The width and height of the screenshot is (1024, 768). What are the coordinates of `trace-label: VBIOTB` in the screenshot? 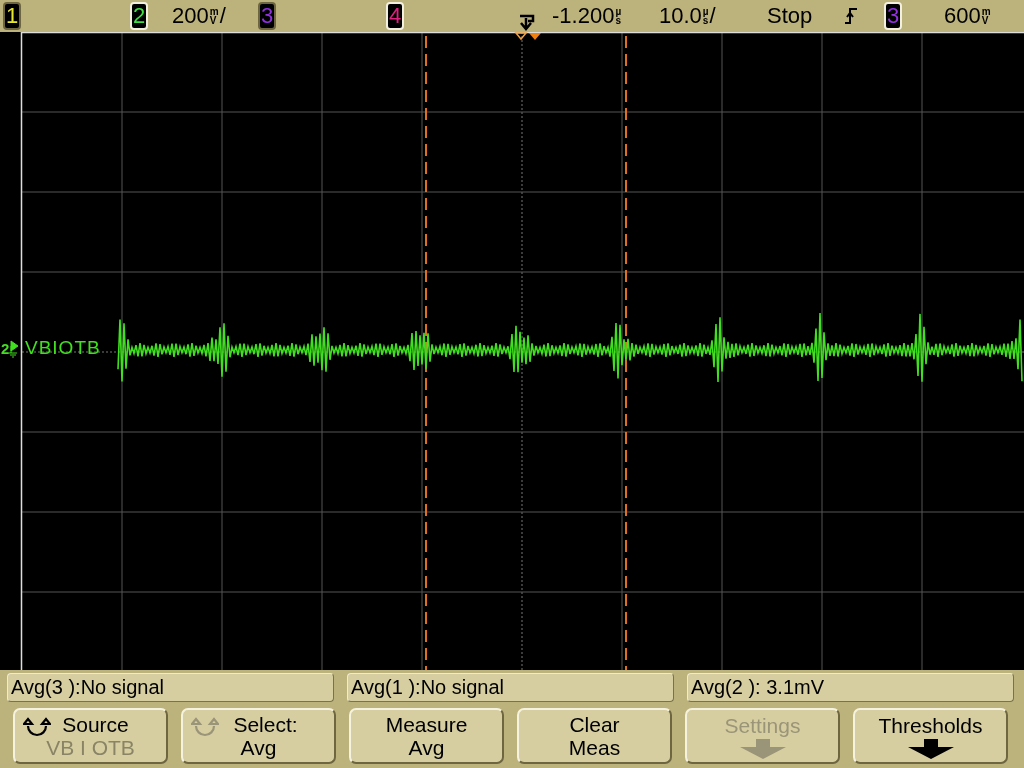 It's located at (63, 348).